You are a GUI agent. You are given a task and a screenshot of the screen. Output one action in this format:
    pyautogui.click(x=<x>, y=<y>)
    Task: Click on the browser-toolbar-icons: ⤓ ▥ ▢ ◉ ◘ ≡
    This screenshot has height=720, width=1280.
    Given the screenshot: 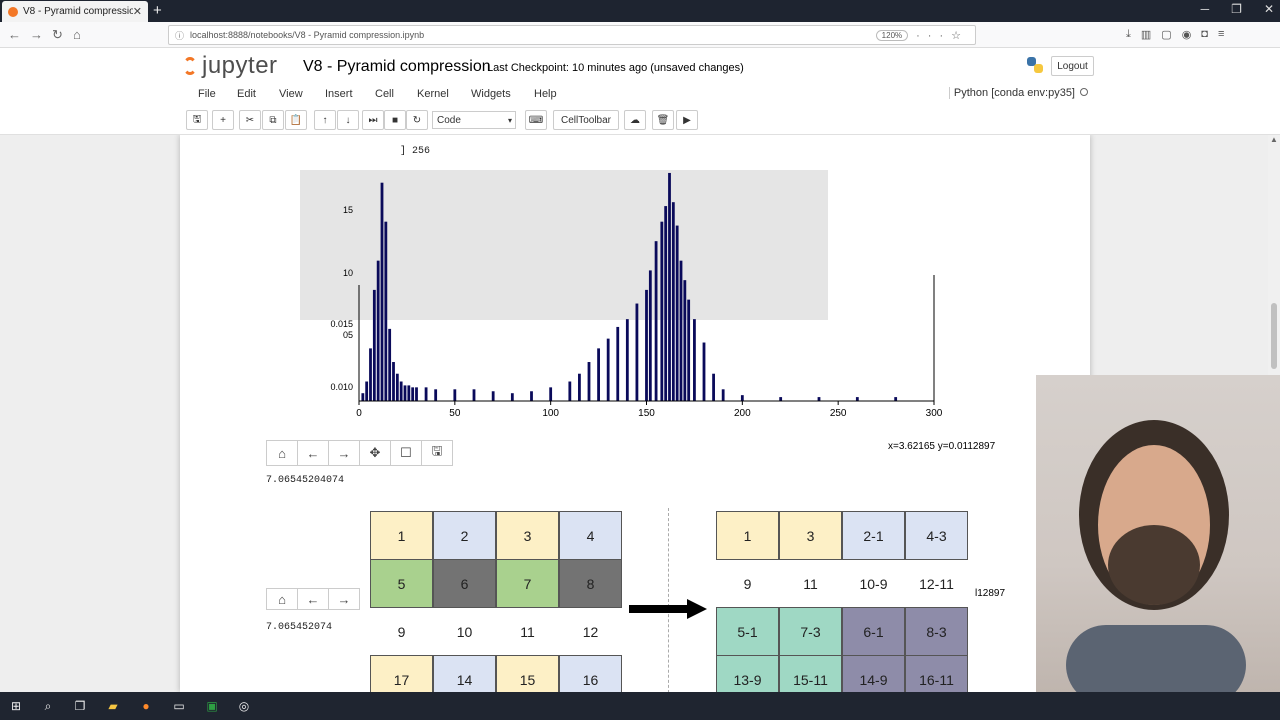 What is the action you would take?
    pyautogui.click(x=1175, y=34)
    